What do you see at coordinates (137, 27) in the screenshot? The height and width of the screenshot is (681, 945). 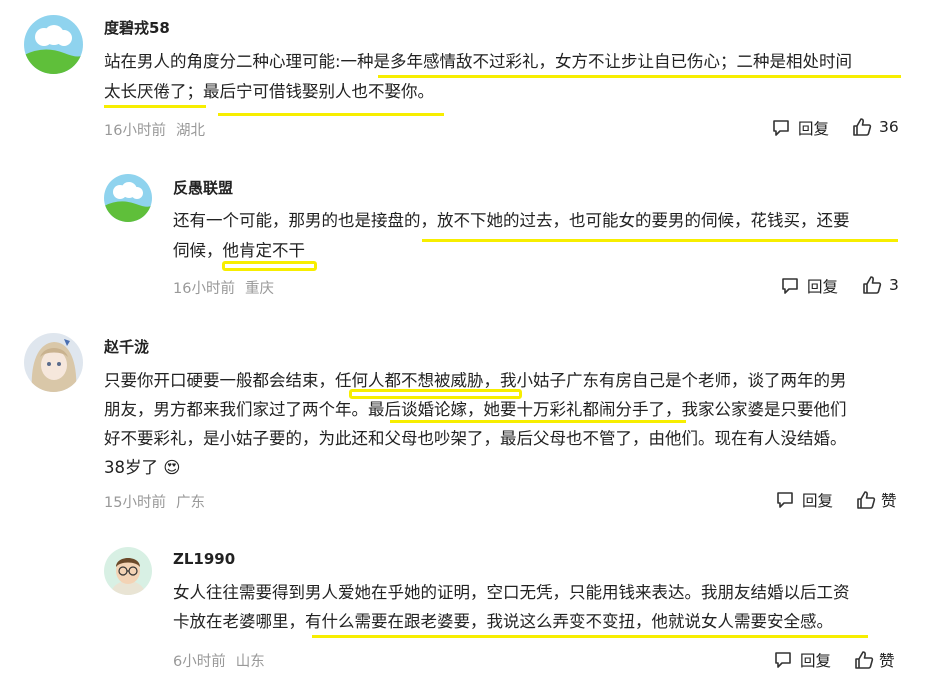 I see `comment-username: 度碧戎58` at bounding box center [137, 27].